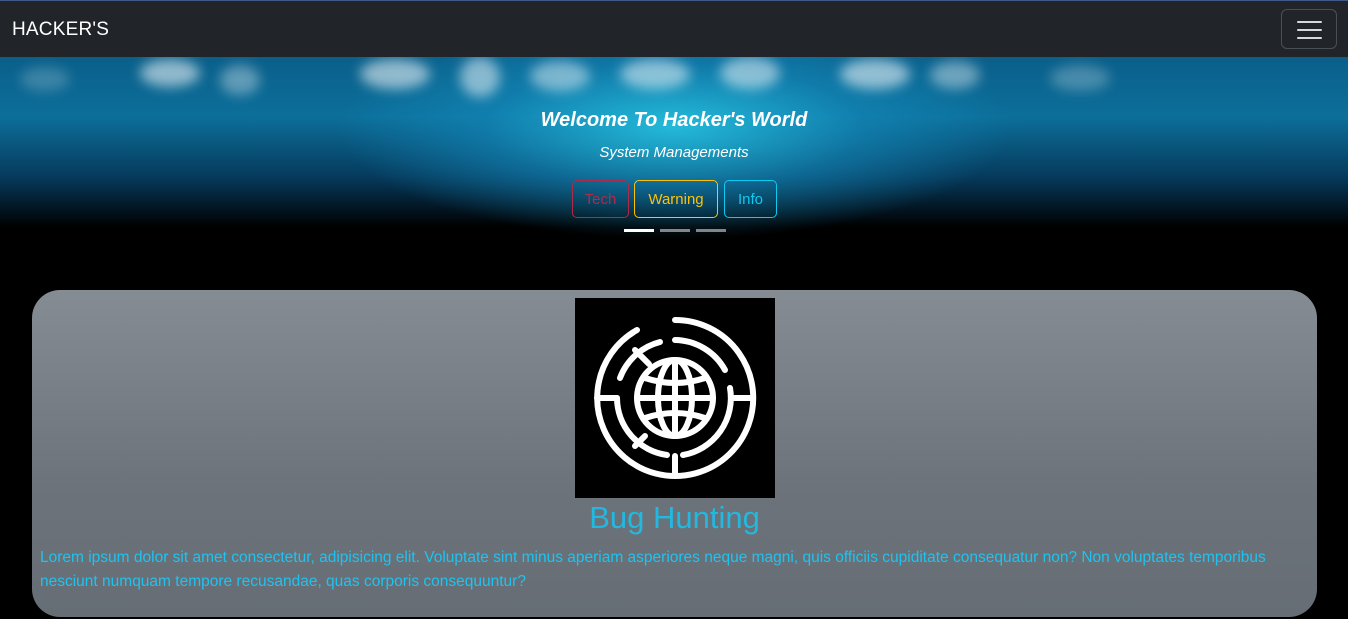  I want to click on card-image, so click(675, 398).